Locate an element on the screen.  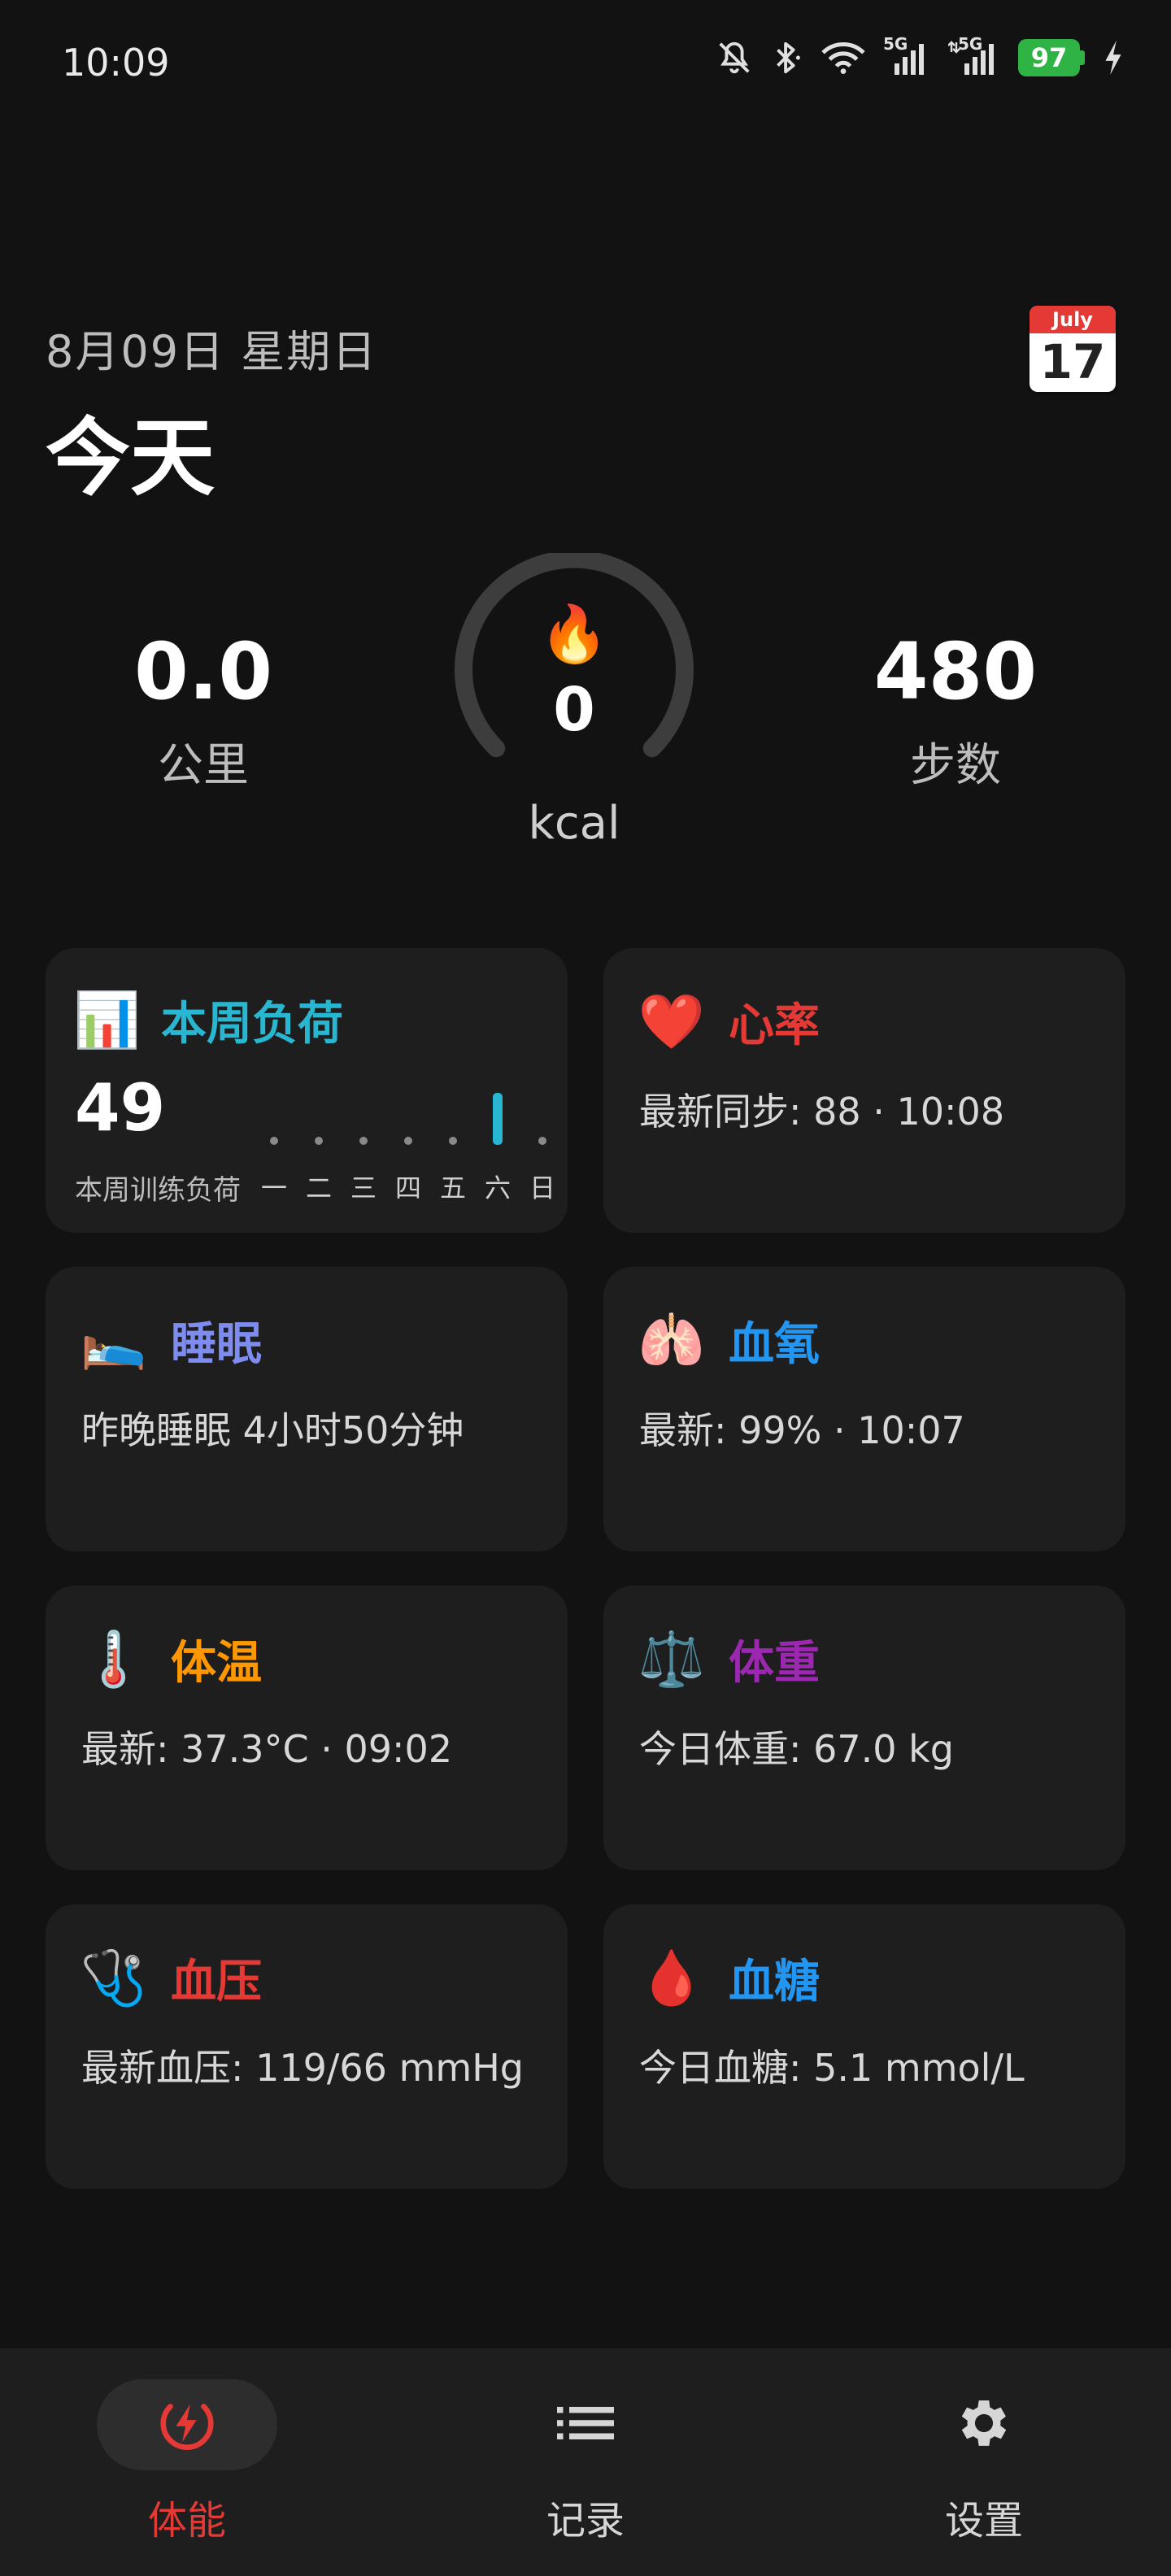
calendar-month: July is located at coordinates (1073, 320).